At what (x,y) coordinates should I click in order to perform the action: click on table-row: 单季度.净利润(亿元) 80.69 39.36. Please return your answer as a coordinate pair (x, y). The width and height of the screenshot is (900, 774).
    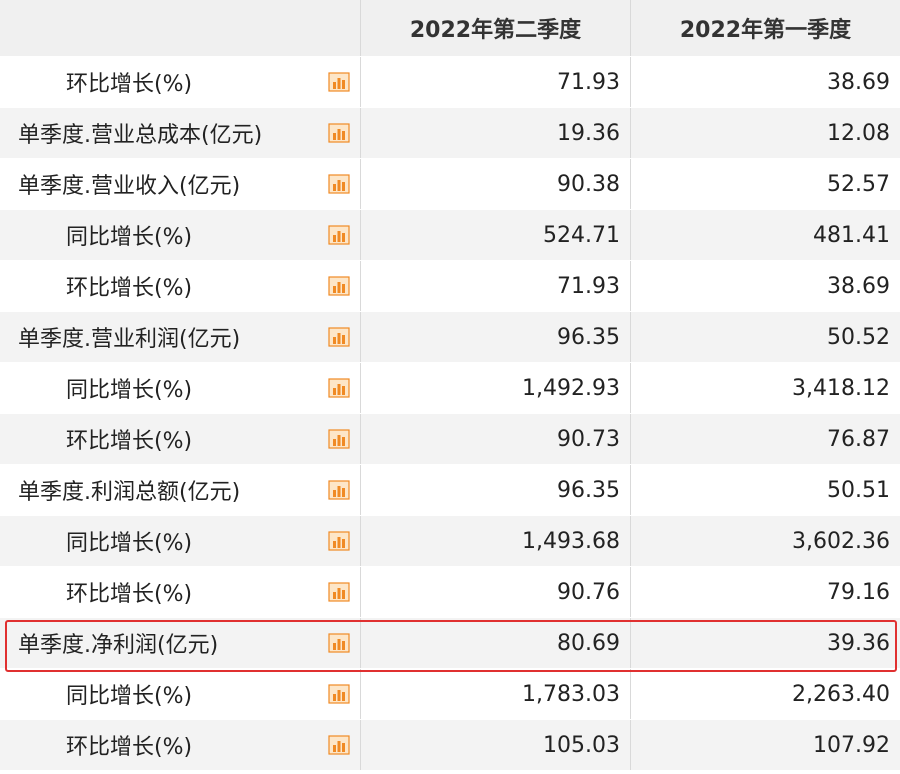
    Looking at the image, I should click on (450, 643).